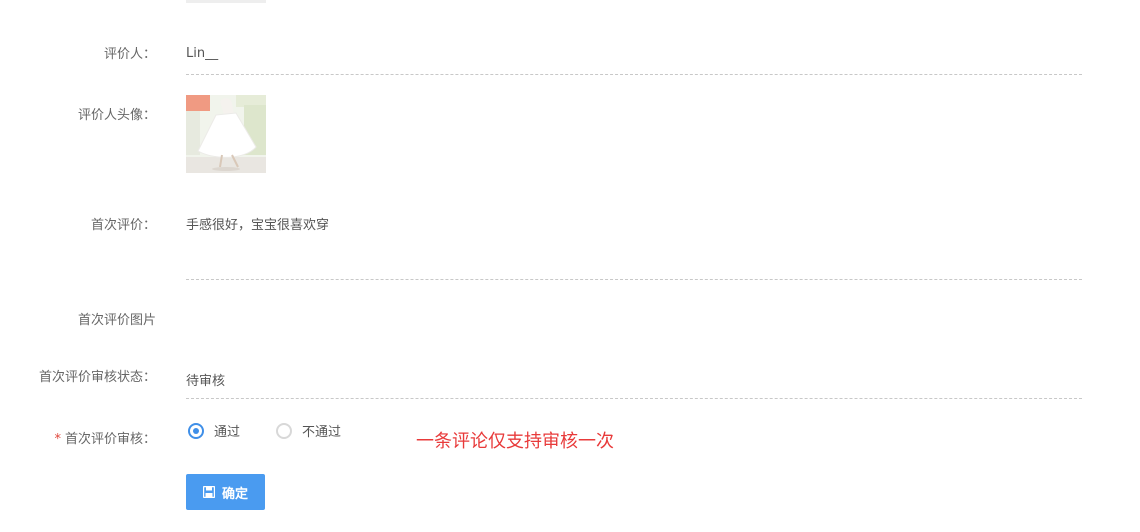  I want to click on first-review-value: 手感很好，宝宝很喜欢穿, so click(258, 225).